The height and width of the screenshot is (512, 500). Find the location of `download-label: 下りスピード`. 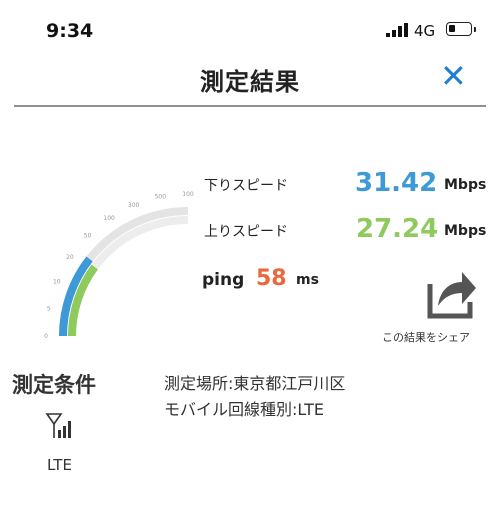

download-label: 下りスピード is located at coordinates (246, 186).